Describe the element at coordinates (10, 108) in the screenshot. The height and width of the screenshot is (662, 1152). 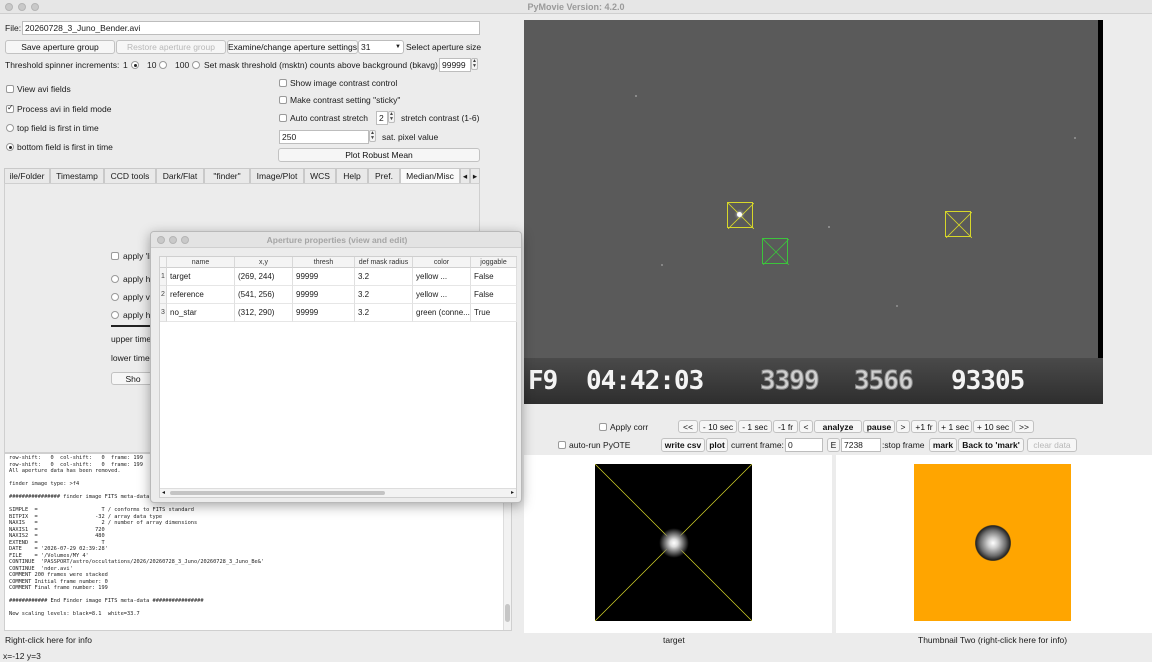
I see `process-field-mode-checkbox` at that location.